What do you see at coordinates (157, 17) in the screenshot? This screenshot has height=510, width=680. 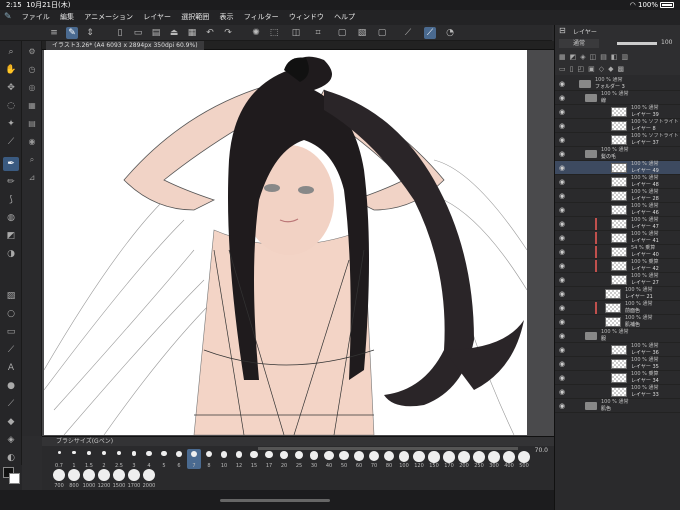 I see `menu-layer: レイヤー` at bounding box center [157, 17].